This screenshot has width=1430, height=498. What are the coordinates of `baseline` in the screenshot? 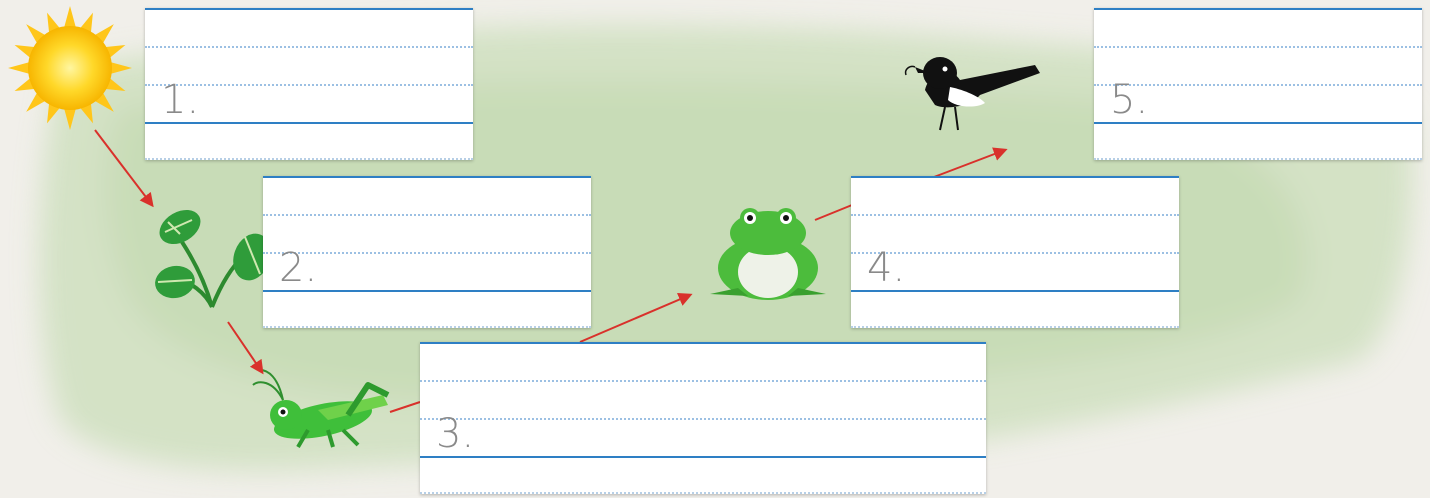 It's located at (703, 457).